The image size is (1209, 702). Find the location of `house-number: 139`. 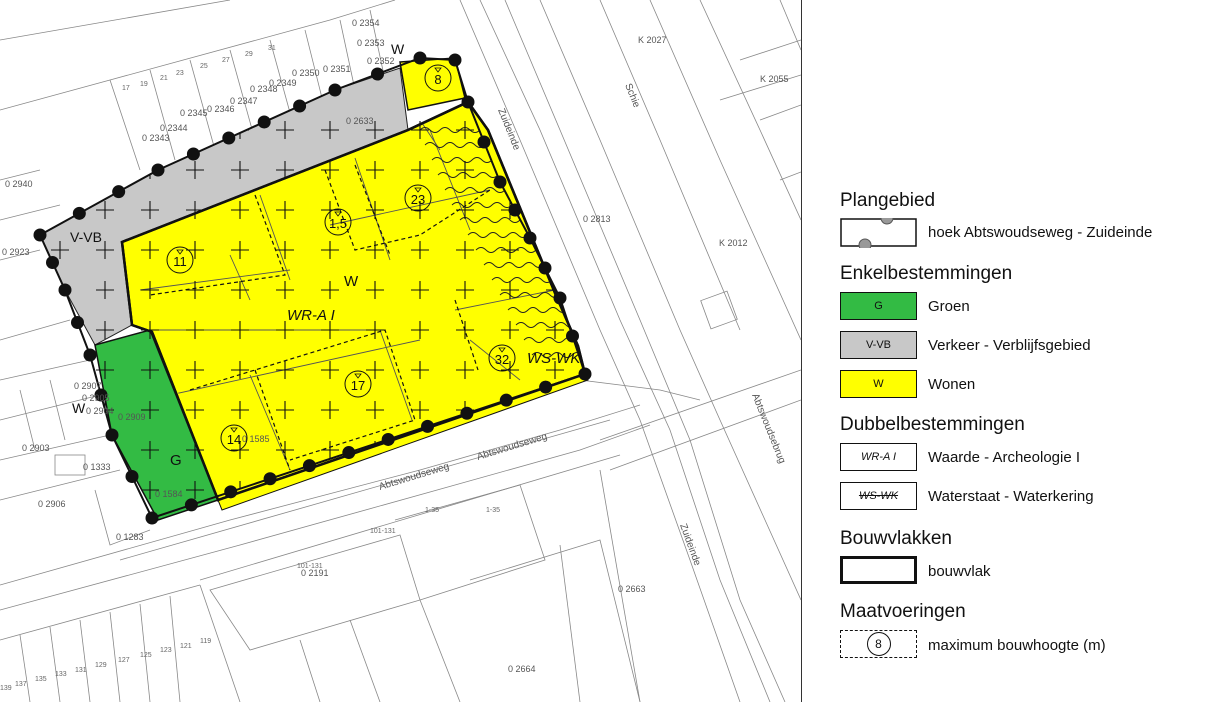

house-number: 139 is located at coordinates (6, 688).